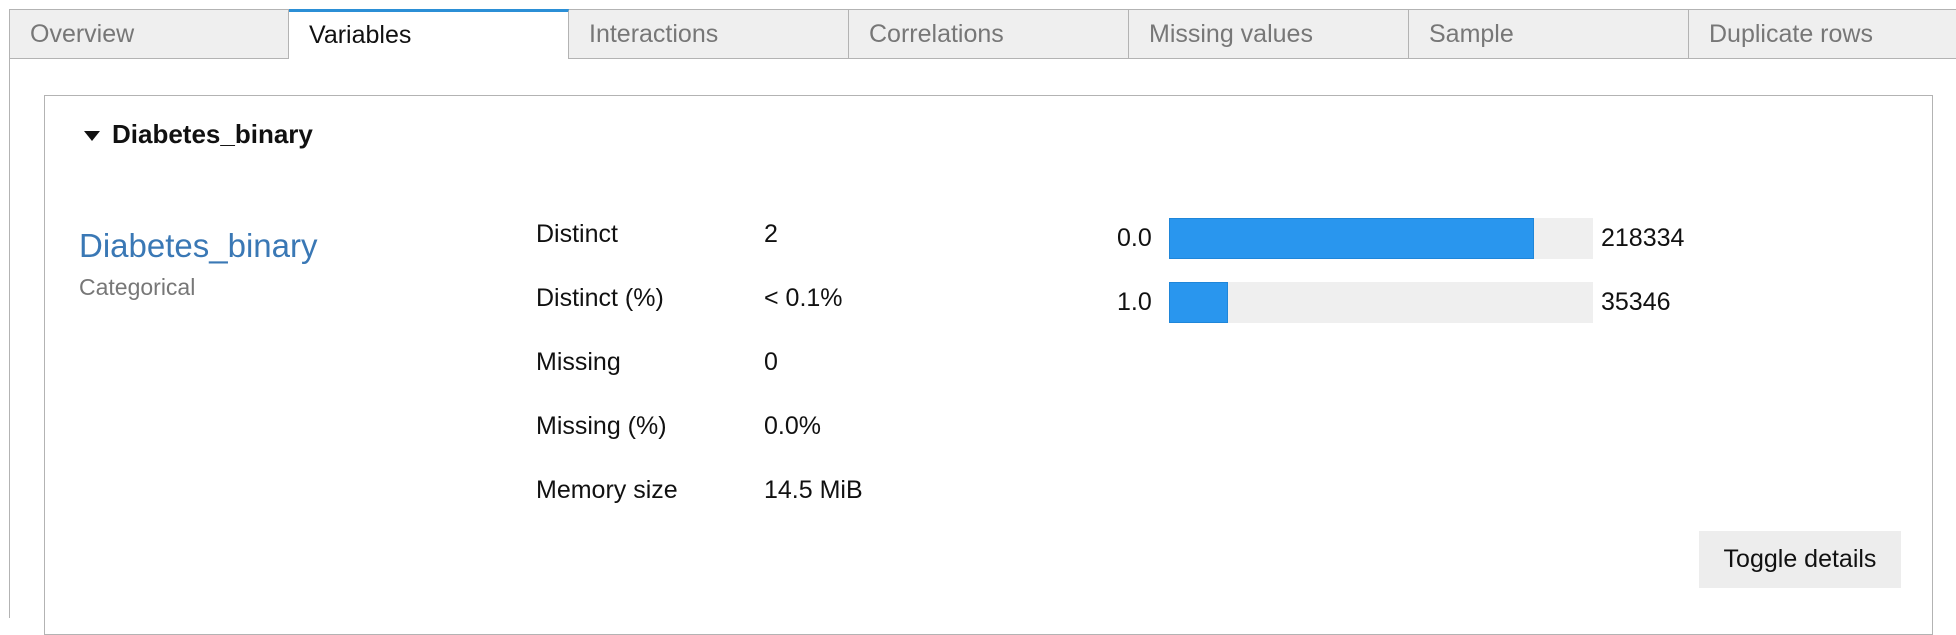 This screenshot has height=635, width=1956. I want to click on tab-sample: Sample, so click(1549, 34).